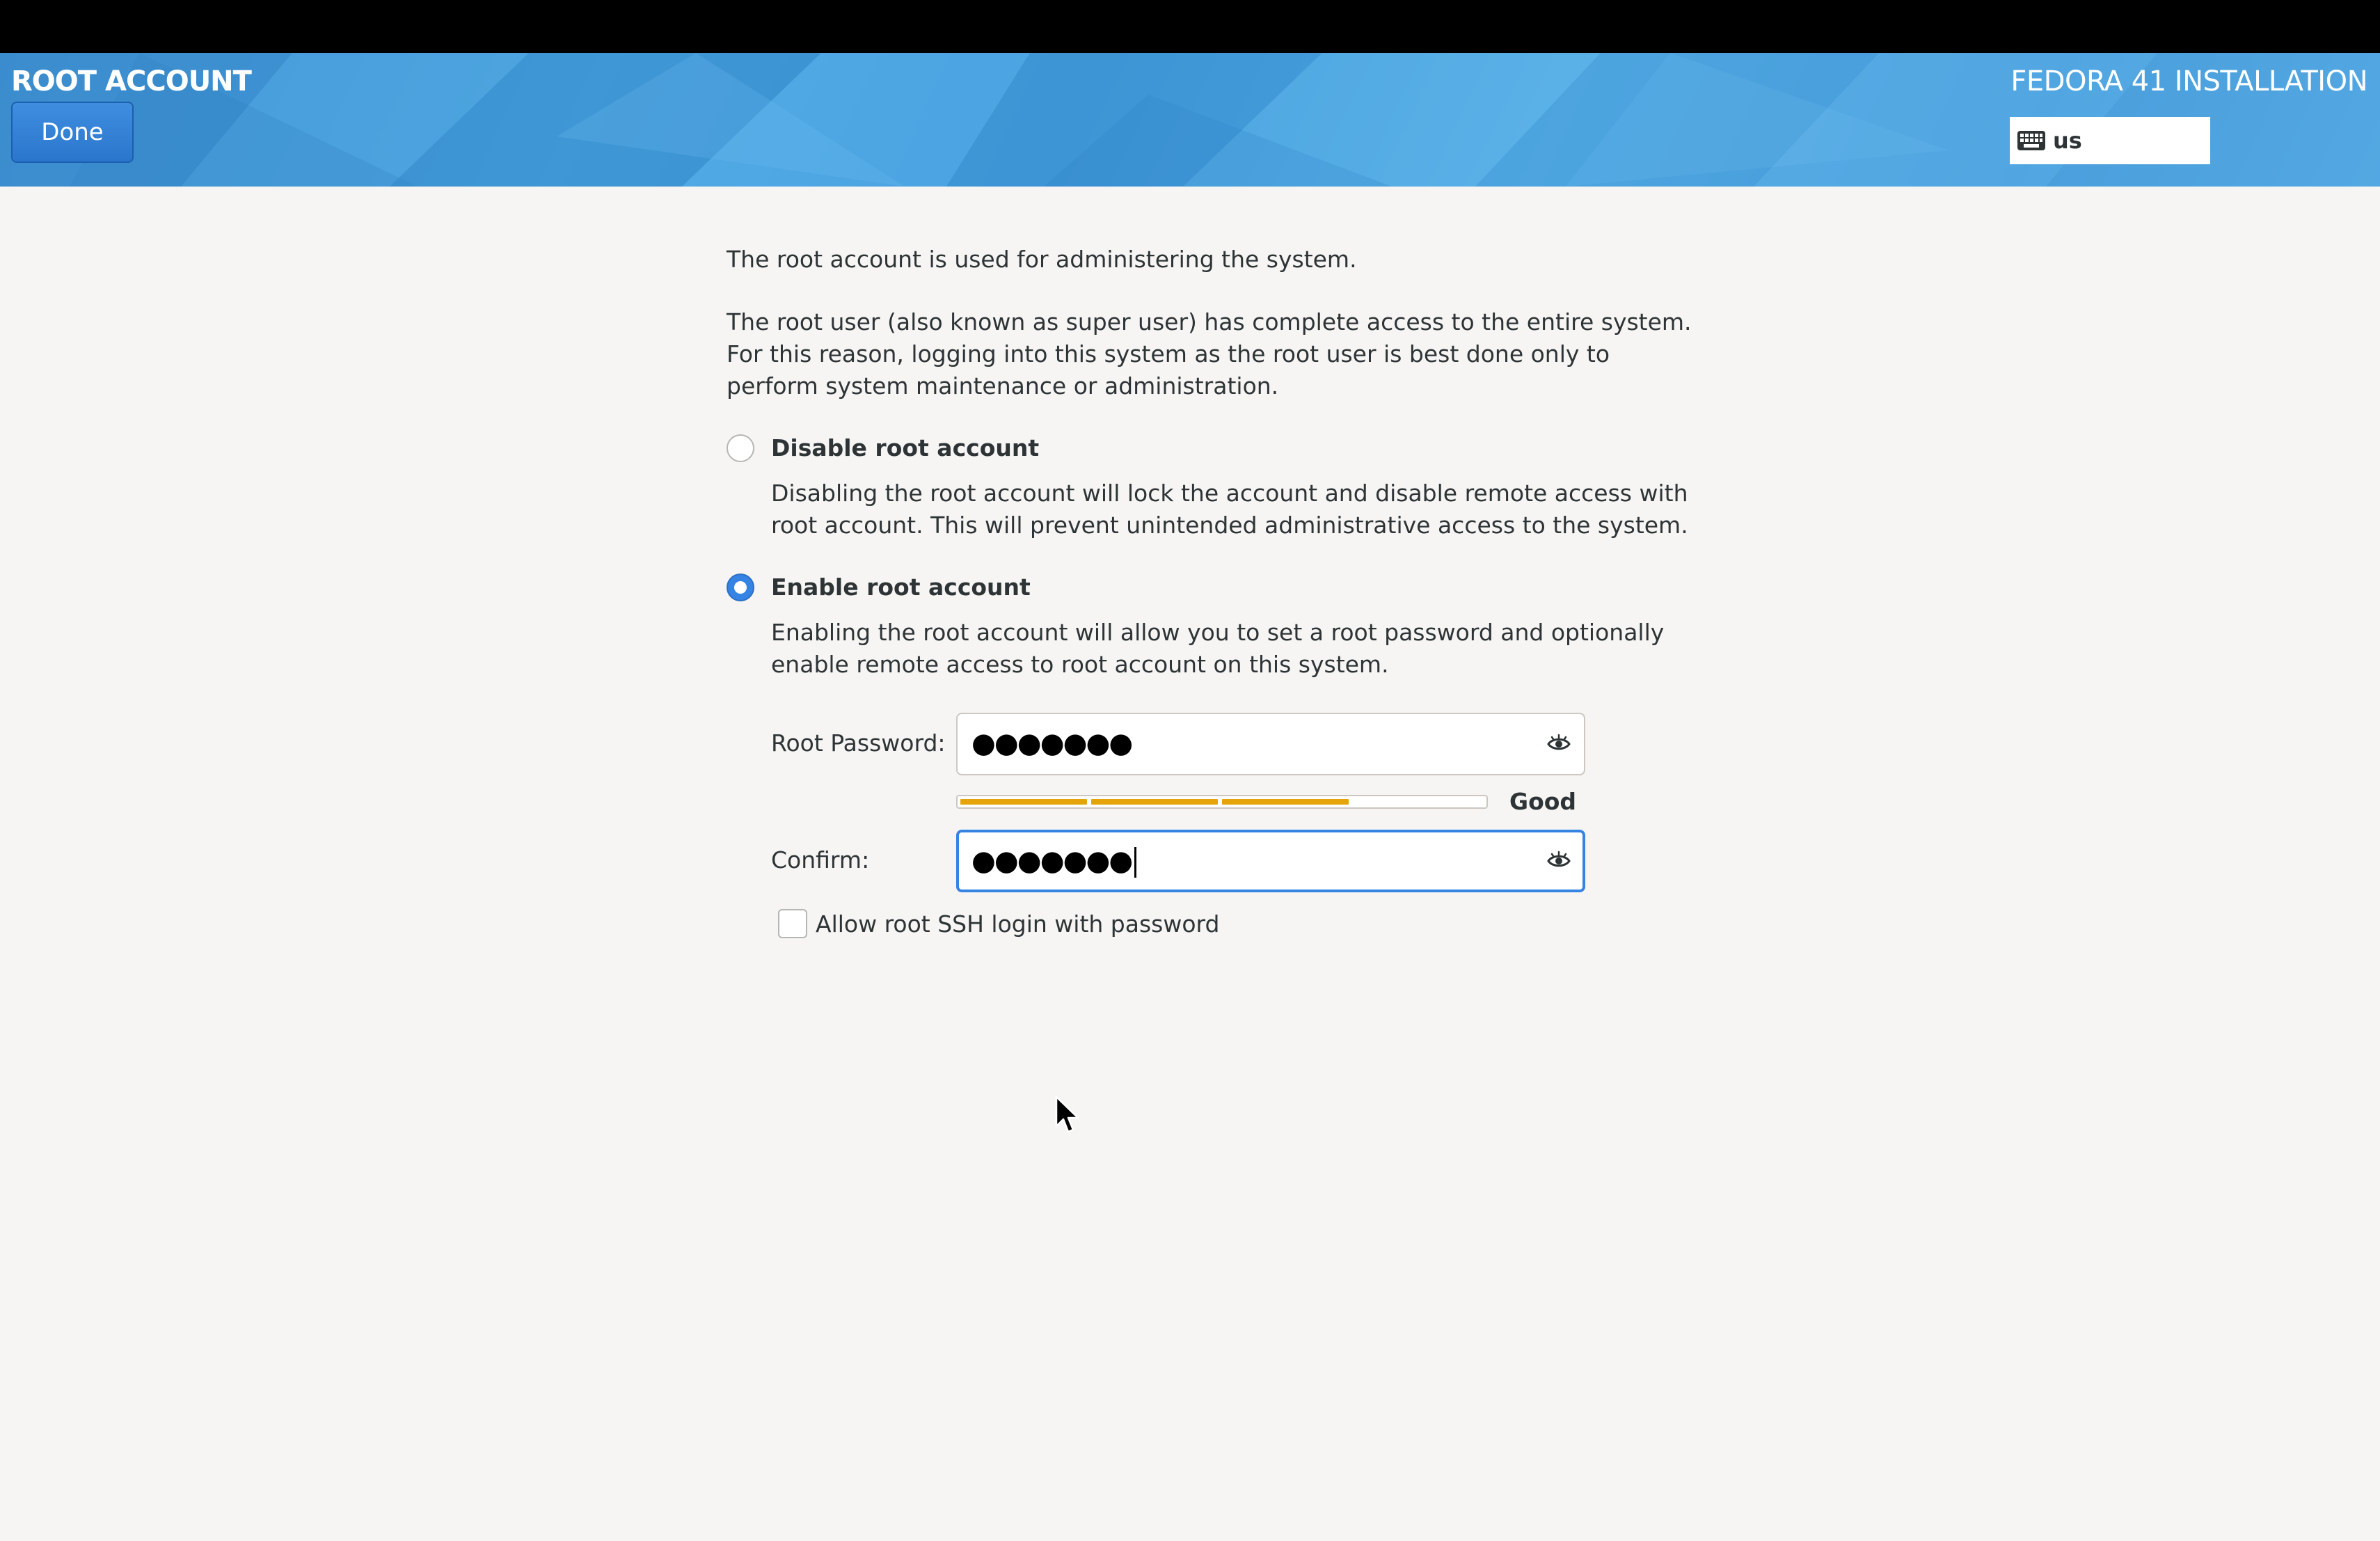  What do you see at coordinates (740, 587) in the screenshot?
I see `enable-root-radio` at bounding box center [740, 587].